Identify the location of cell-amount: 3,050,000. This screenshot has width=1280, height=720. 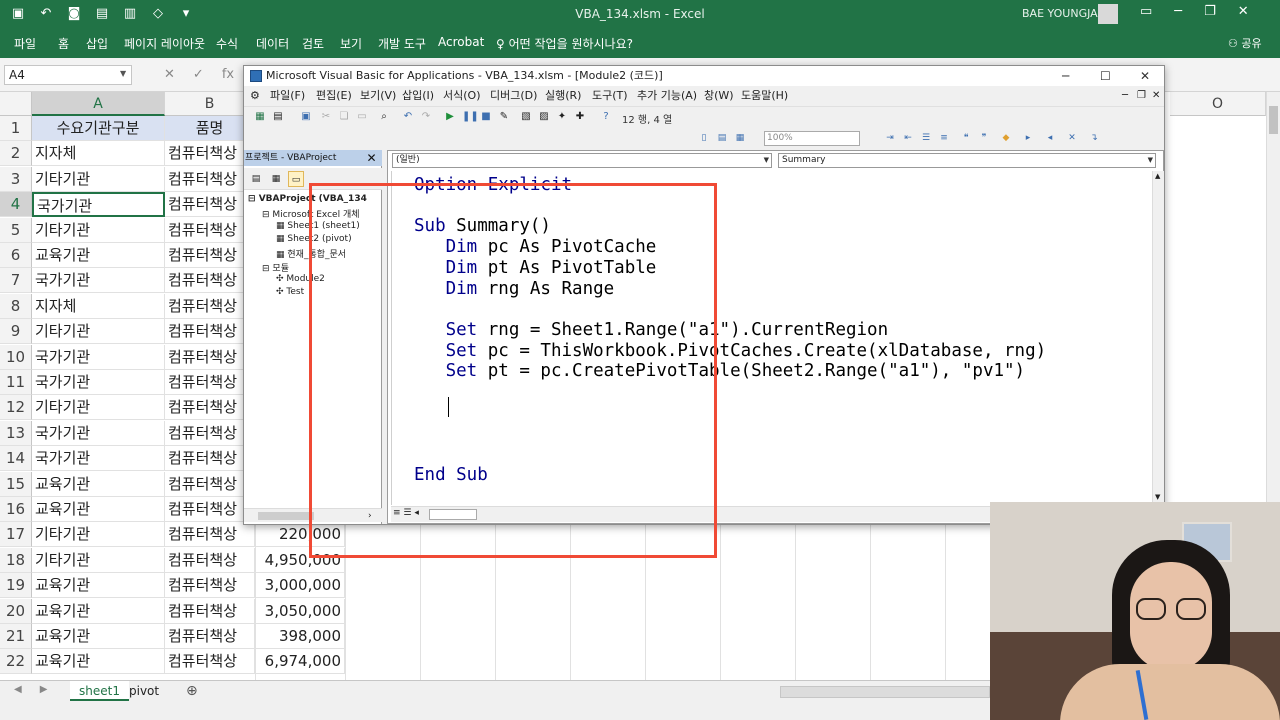
(300, 611).